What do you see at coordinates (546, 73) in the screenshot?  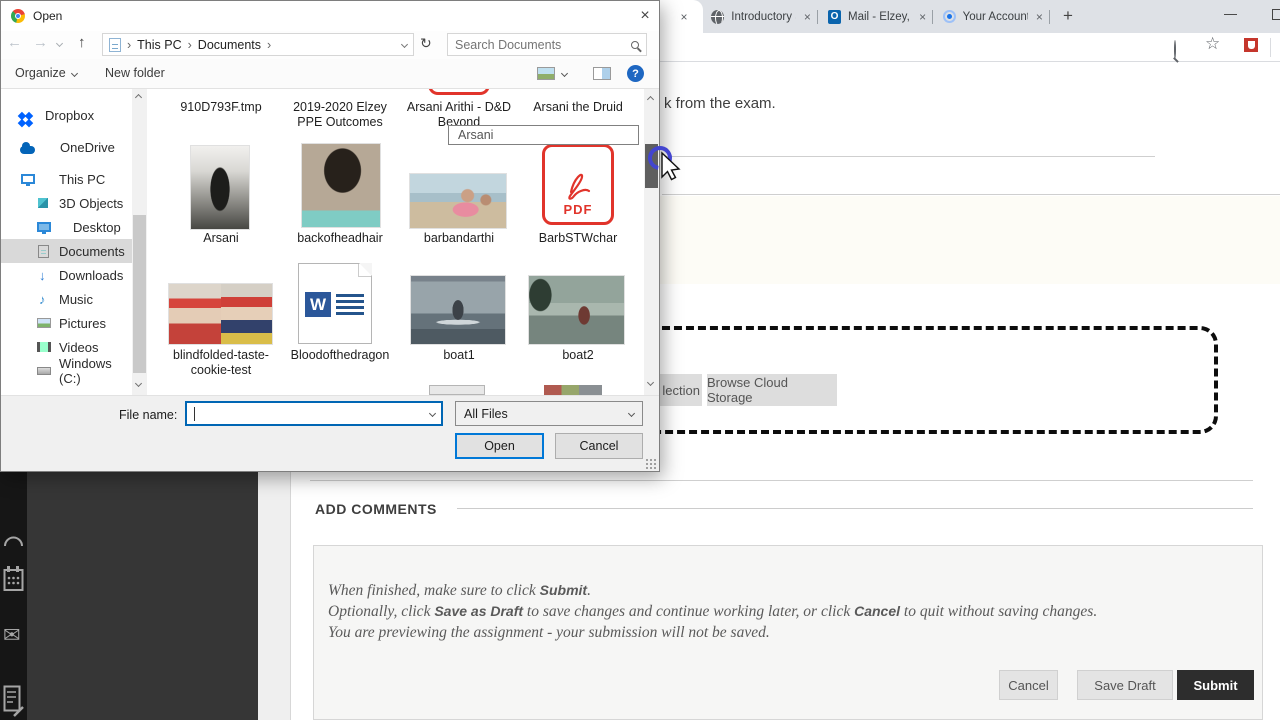 I see `view-thumbnails-icon` at bounding box center [546, 73].